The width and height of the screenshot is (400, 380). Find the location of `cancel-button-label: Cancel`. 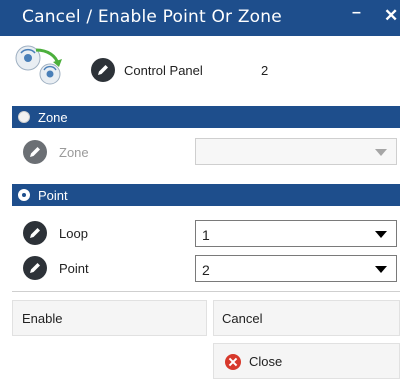

cancel-button-label: Cancel is located at coordinates (242, 318).